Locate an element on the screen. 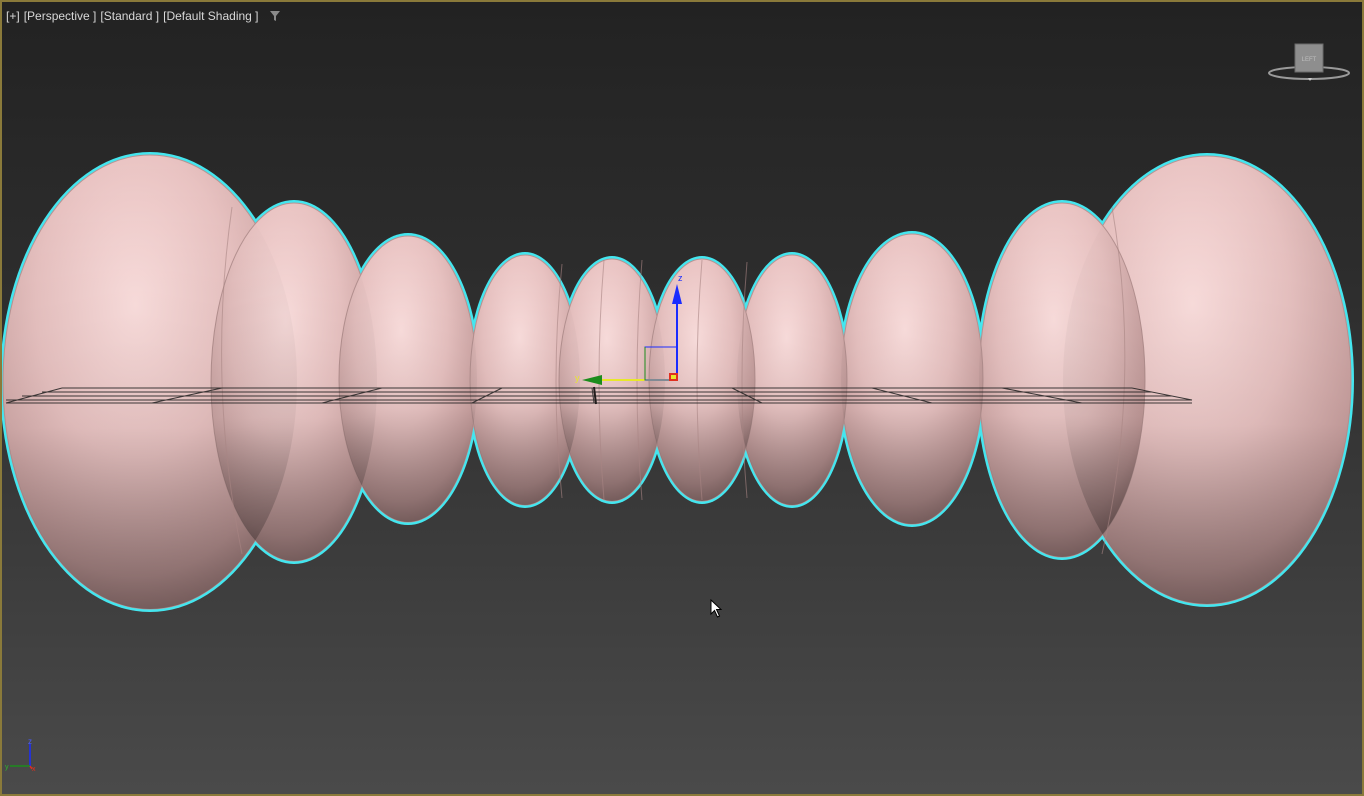  mouse-cursor-icon is located at coordinates (716, 608).